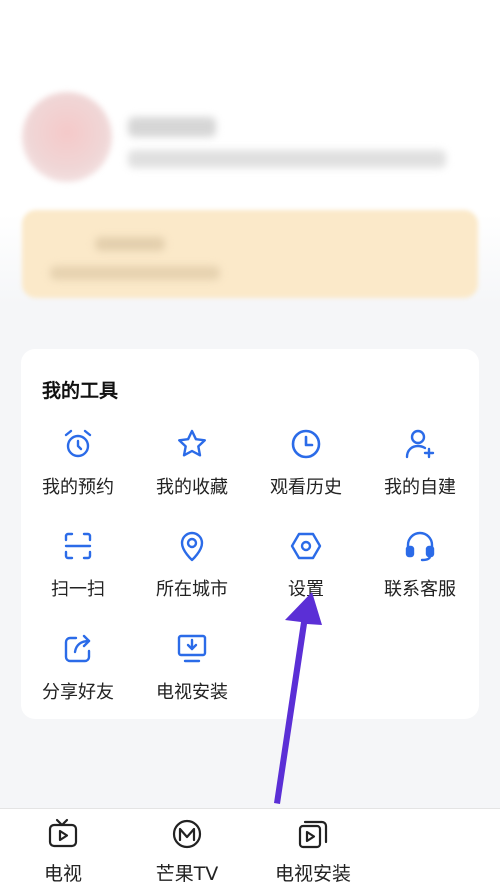 The image size is (500, 890). I want to click on tv-play-icon, so click(63, 833).